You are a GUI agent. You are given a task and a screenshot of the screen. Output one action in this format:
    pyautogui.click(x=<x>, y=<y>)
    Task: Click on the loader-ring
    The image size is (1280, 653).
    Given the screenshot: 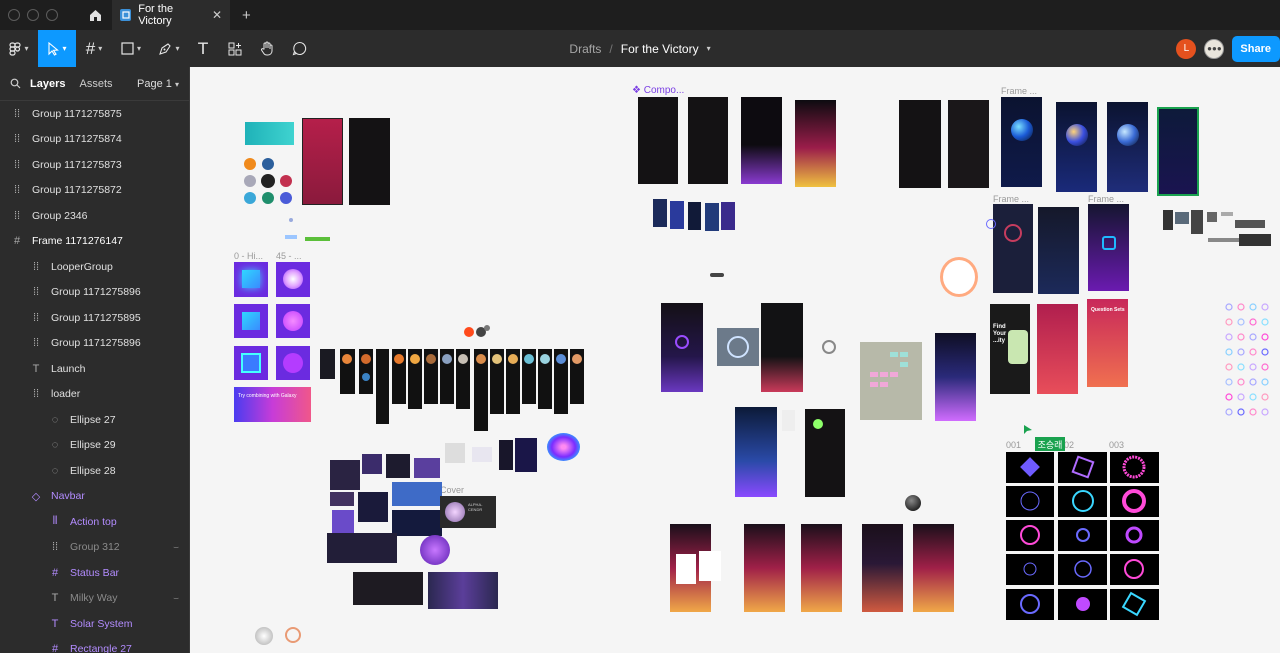 What is the action you would take?
    pyautogui.click(x=293, y=635)
    